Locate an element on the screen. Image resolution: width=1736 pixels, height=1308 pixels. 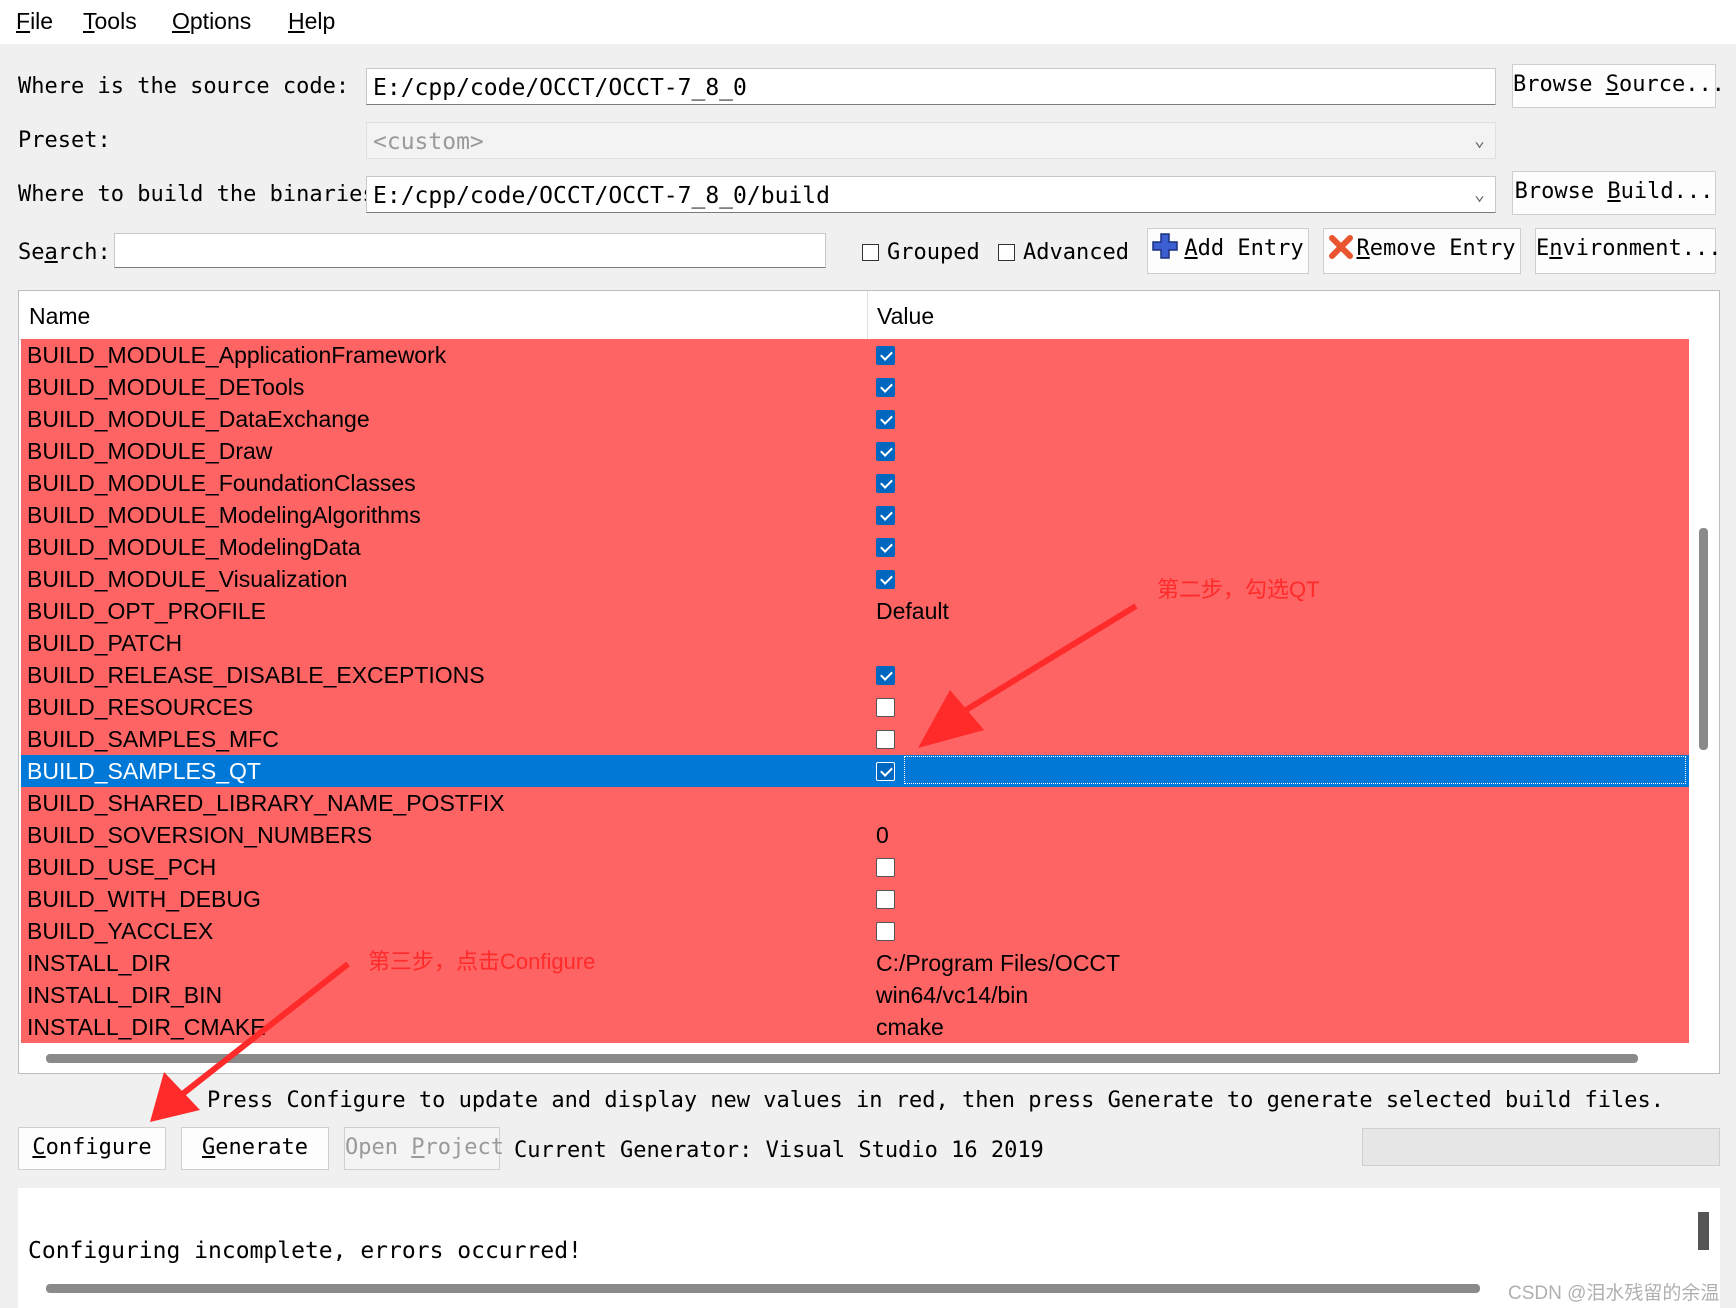
arrow-step2 is located at coordinates (1028, 675).